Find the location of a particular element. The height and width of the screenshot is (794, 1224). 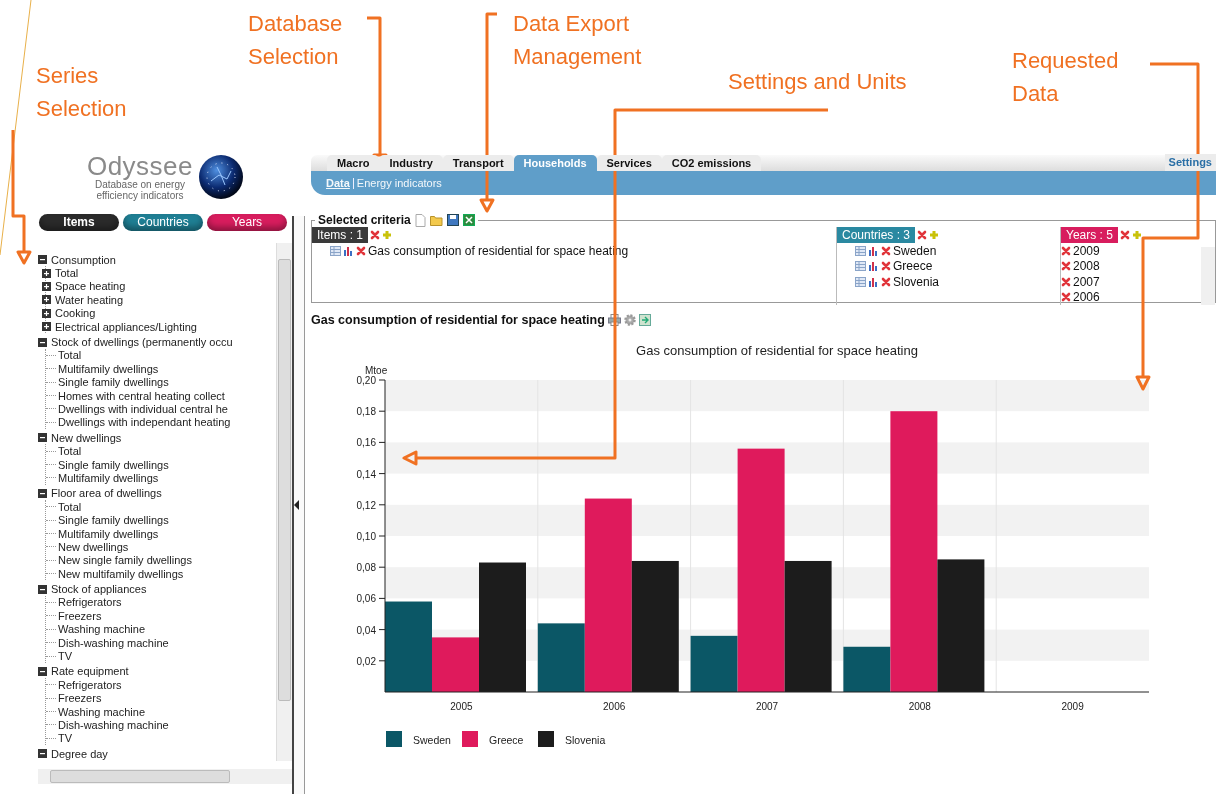

nav-tab: Macro is located at coordinates (353, 163).